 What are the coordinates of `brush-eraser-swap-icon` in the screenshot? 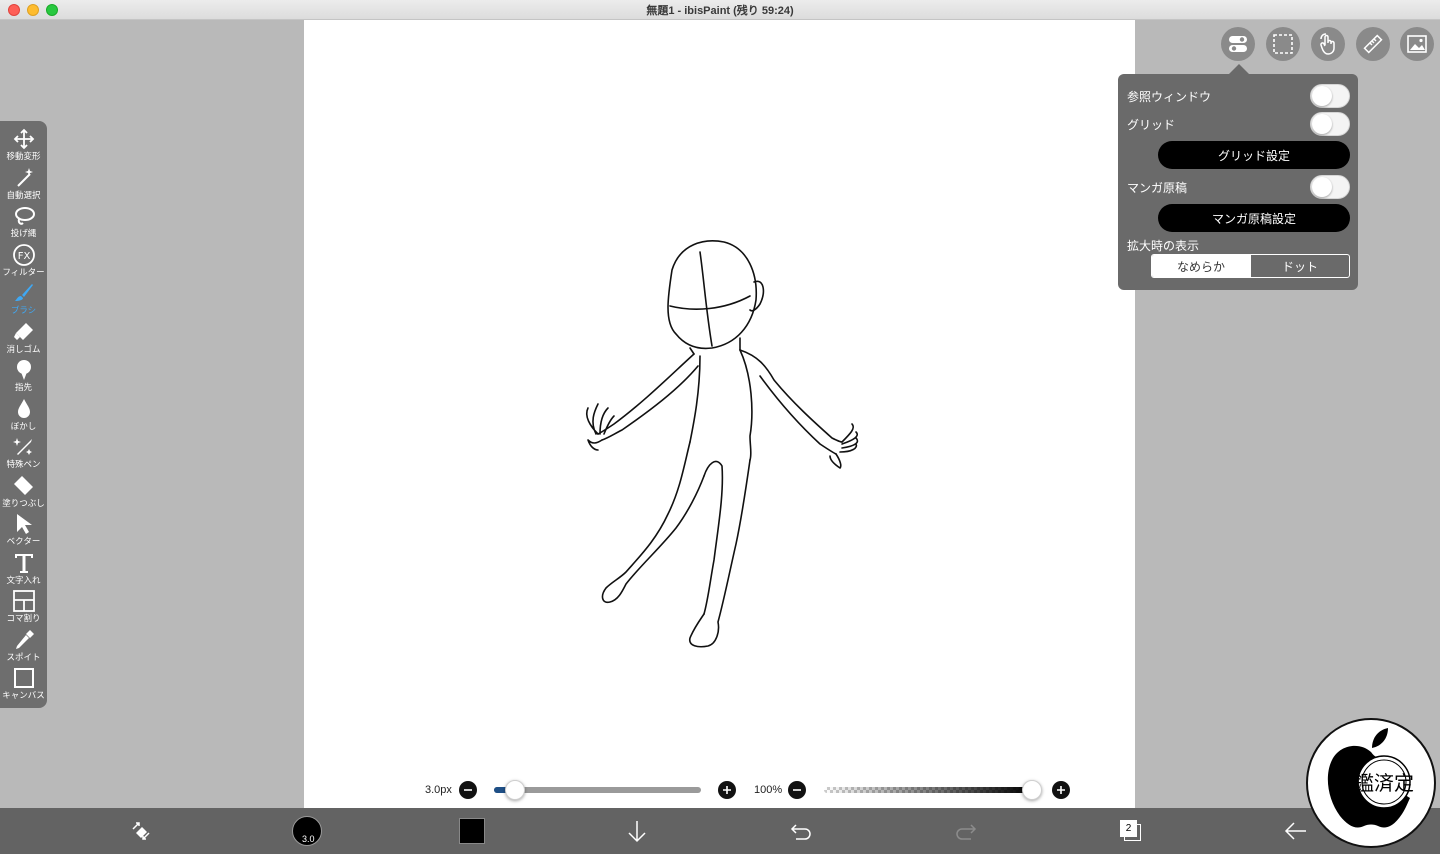 It's located at (141, 831).